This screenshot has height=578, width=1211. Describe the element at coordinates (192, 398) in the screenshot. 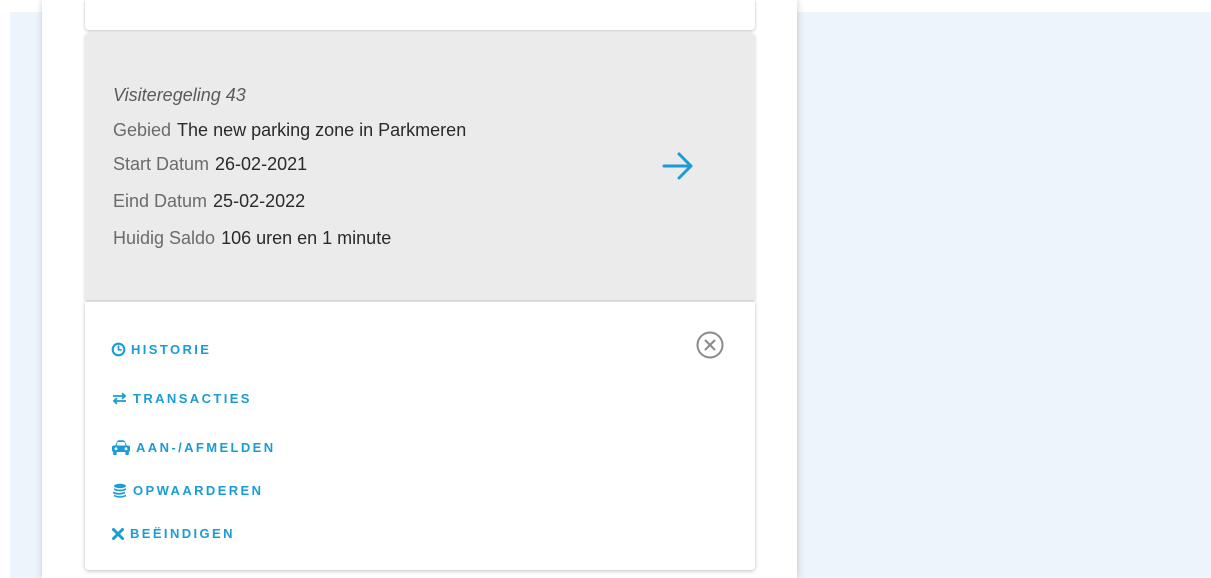

I see `transacties-label: TRANSACTIES` at that location.